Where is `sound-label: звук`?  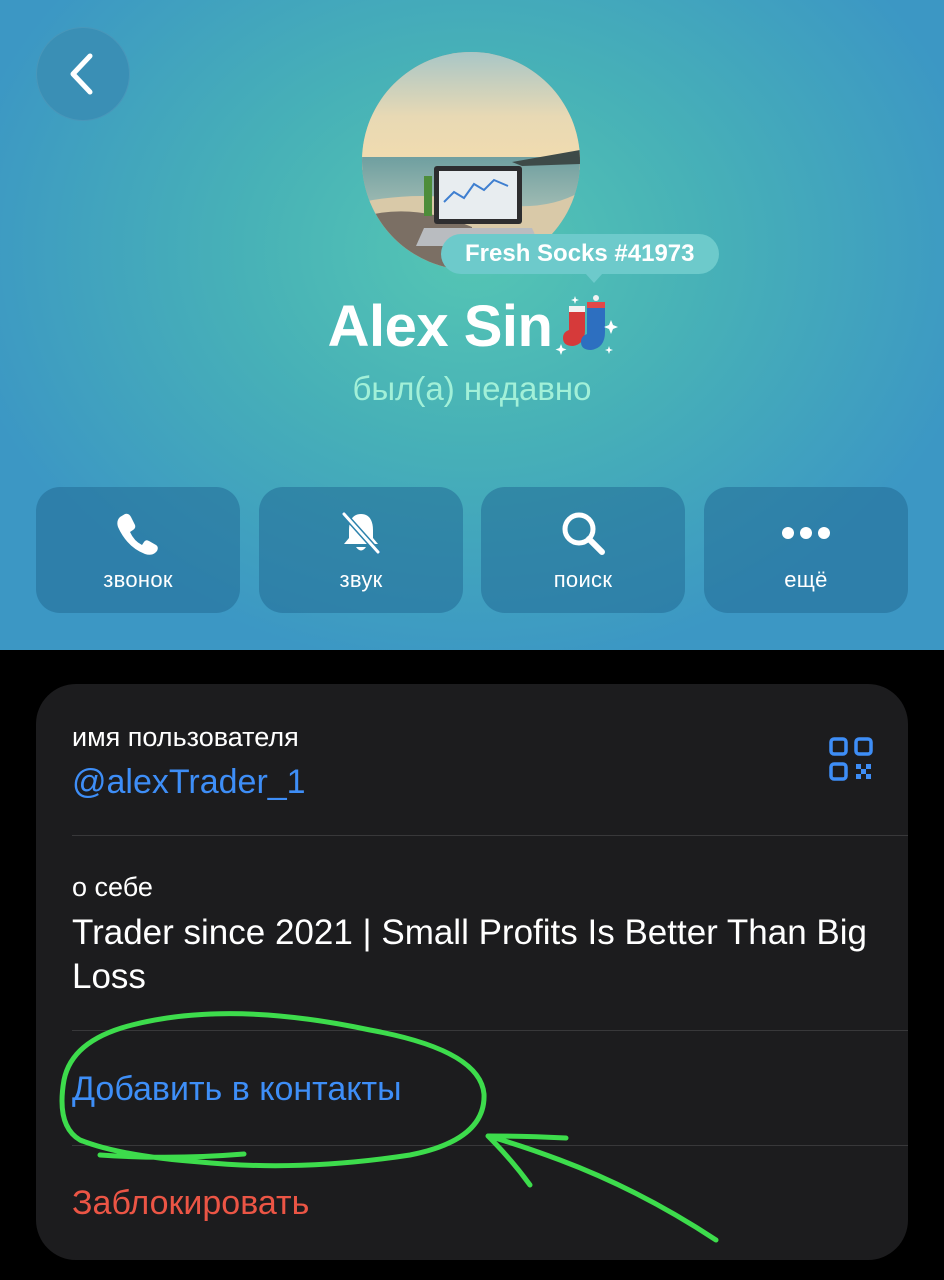
sound-label: звук is located at coordinates (361, 579).